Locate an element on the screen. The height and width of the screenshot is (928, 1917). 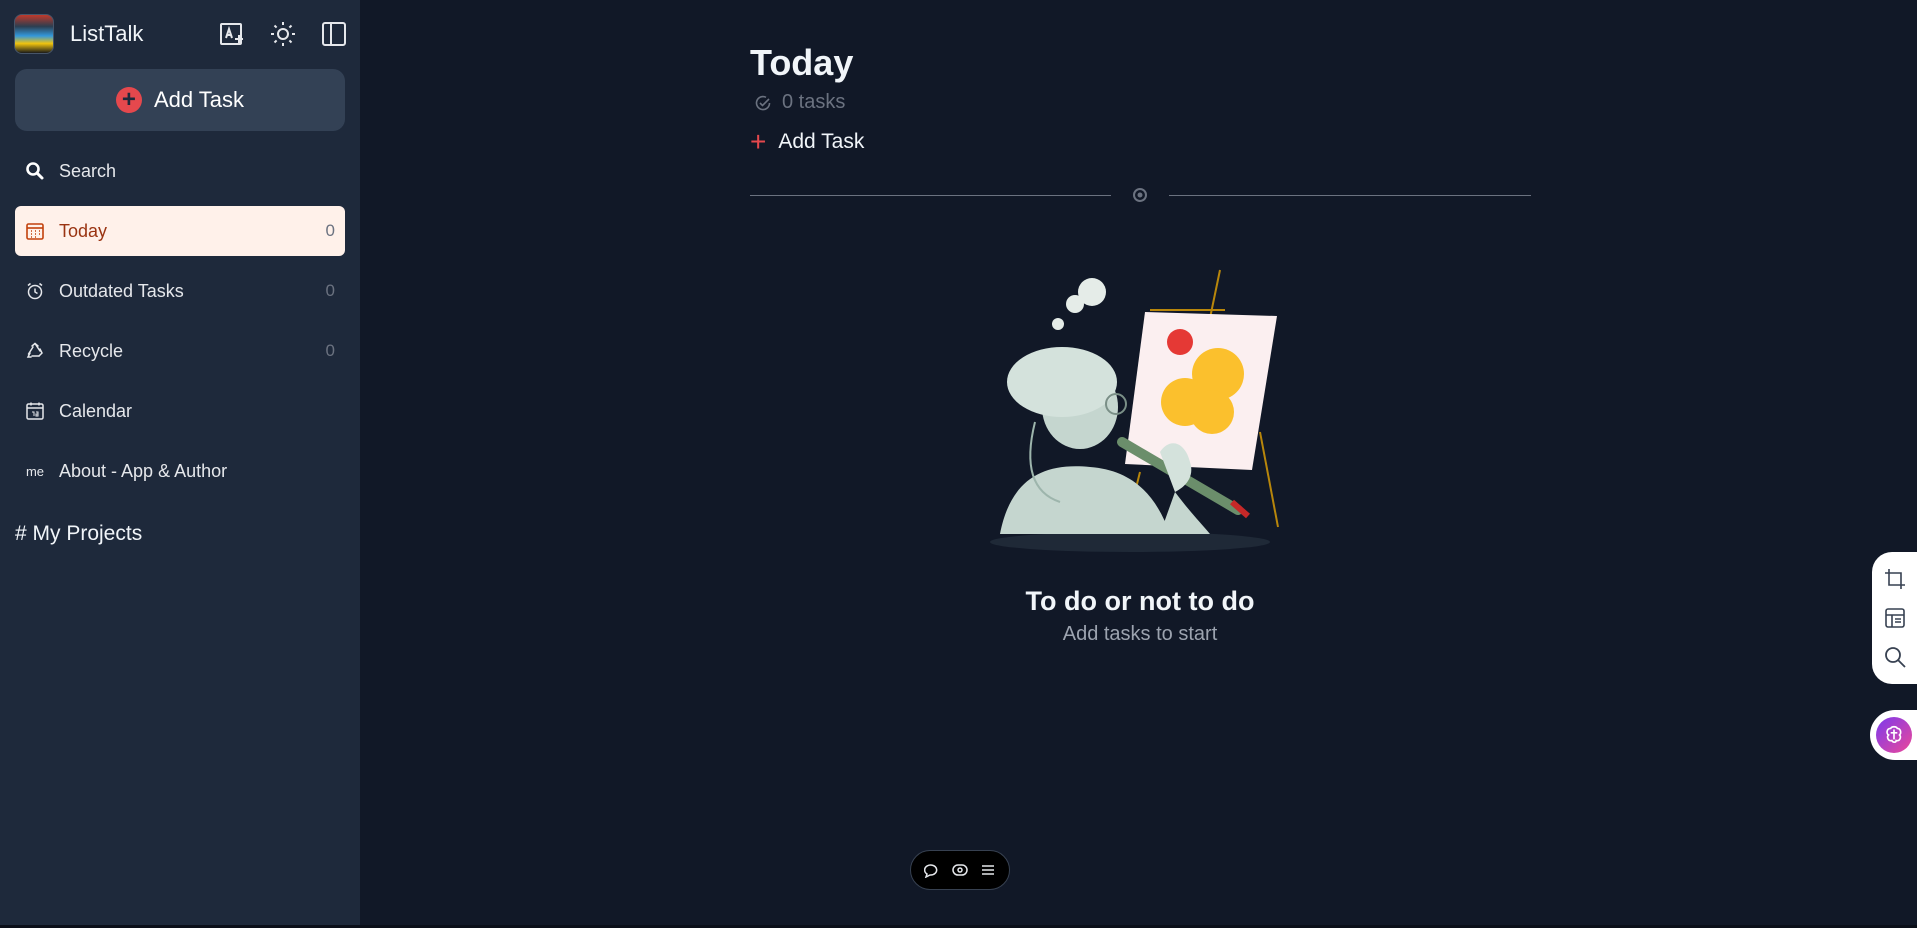
crop-icon is located at coordinates (1895, 579).